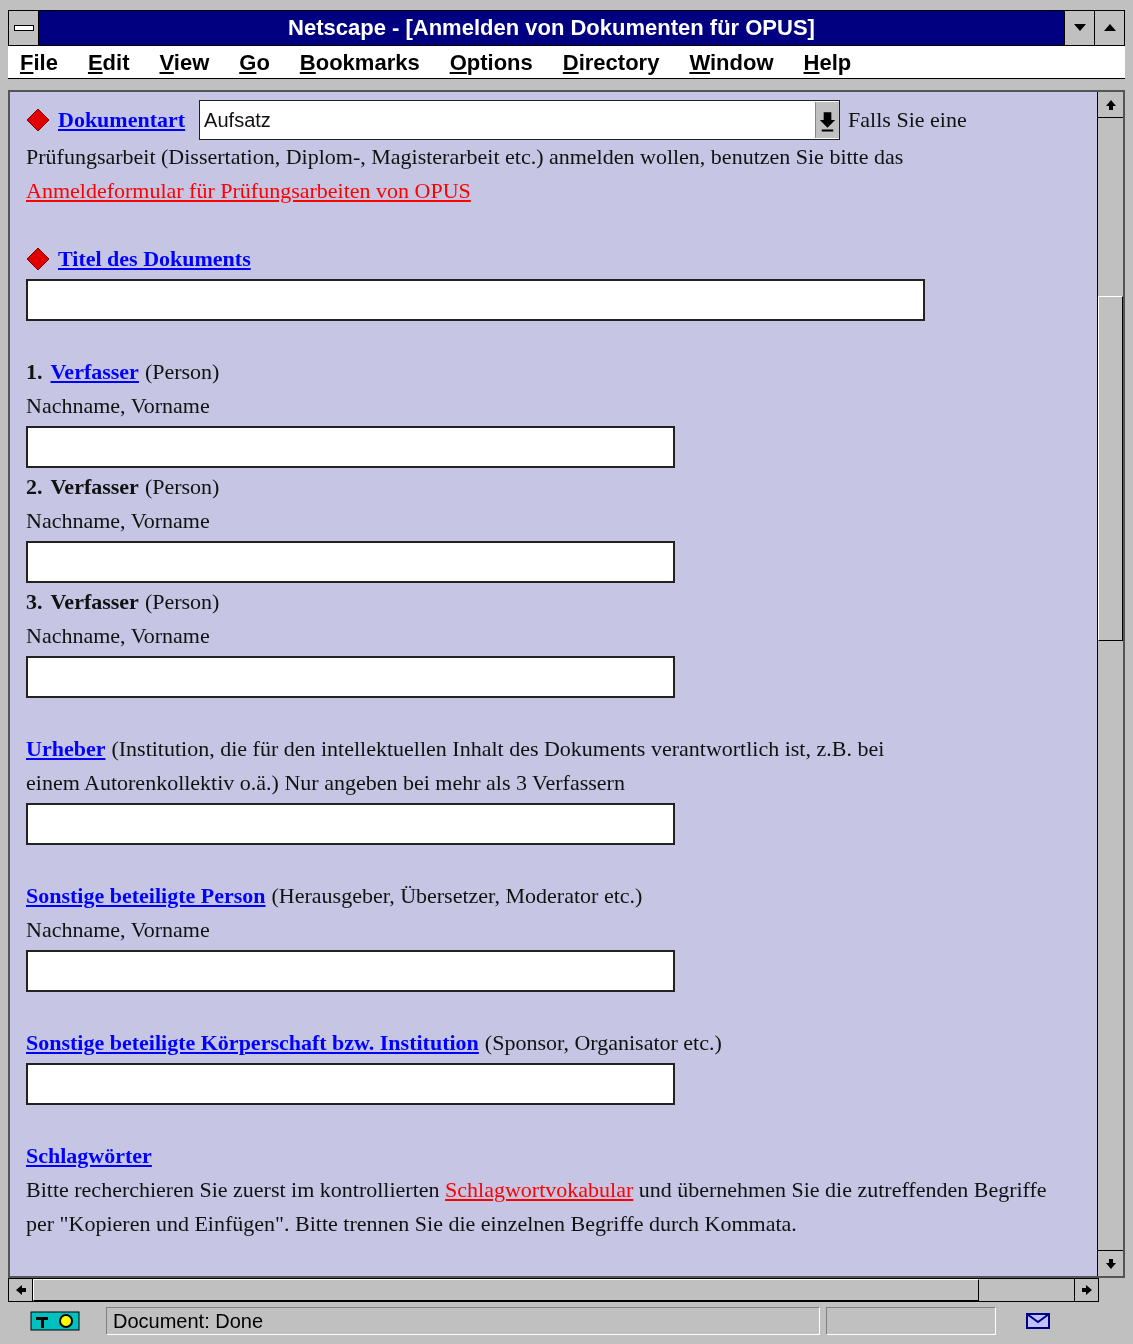 The image size is (1133, 1344). Describe the element at coordinates (325, 783) in the screenshot. I see `label-description: einem Autorenkollektiv o.ä.) Nur angeben bei mehr als 3 Verfassern` at that location.